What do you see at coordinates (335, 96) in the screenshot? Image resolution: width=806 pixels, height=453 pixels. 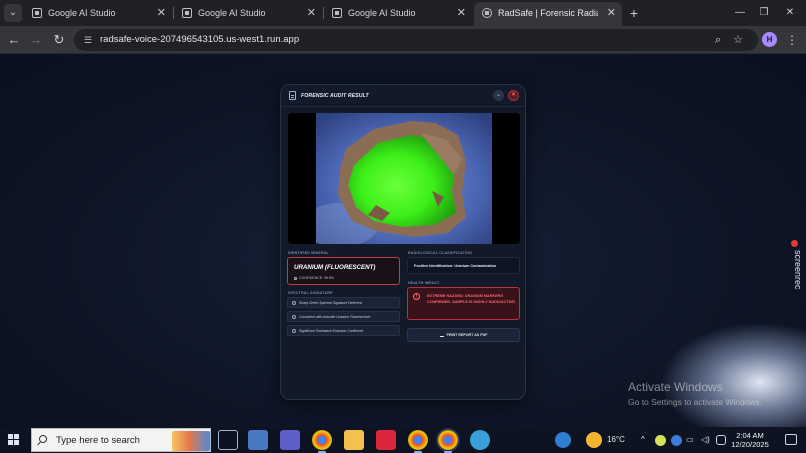 I see `modal-title: FORENSIC AUDIT RESULT` at bounding box center [335, 96].